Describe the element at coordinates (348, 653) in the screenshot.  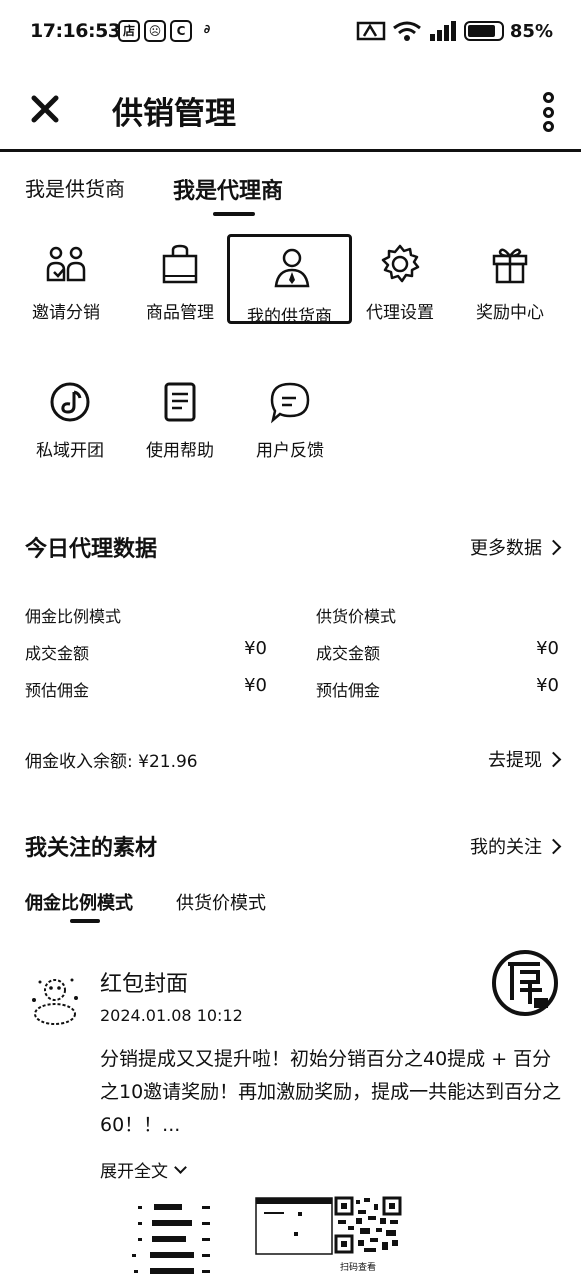
I see `right-row-label: 成交金额` at that location.